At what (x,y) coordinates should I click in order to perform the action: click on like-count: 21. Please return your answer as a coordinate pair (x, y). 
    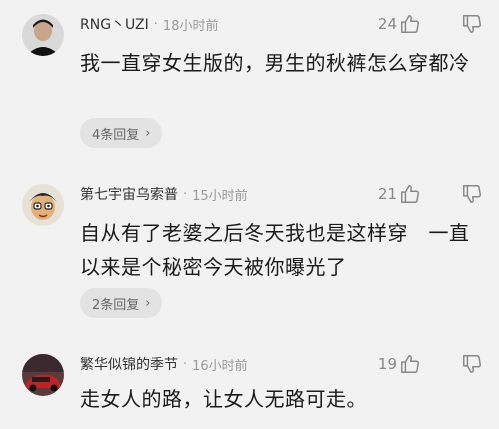
    Looking at the image, I should click on (387, 194).